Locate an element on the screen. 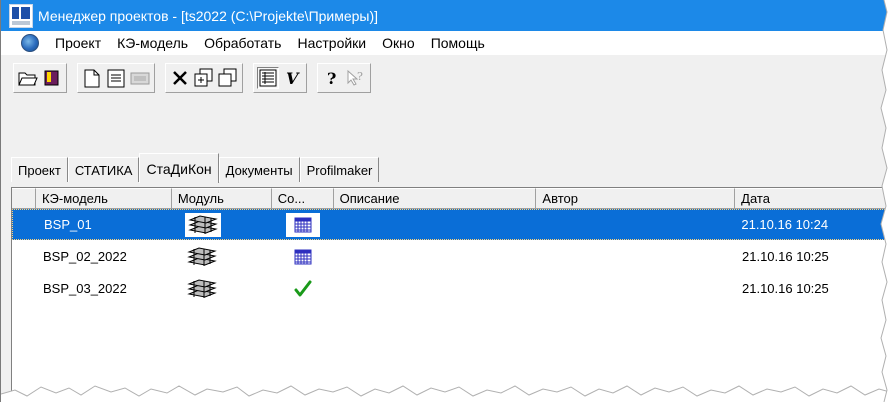 This screenshot has width=889, height=402. copy-icon is located at coordinates (204, 78).